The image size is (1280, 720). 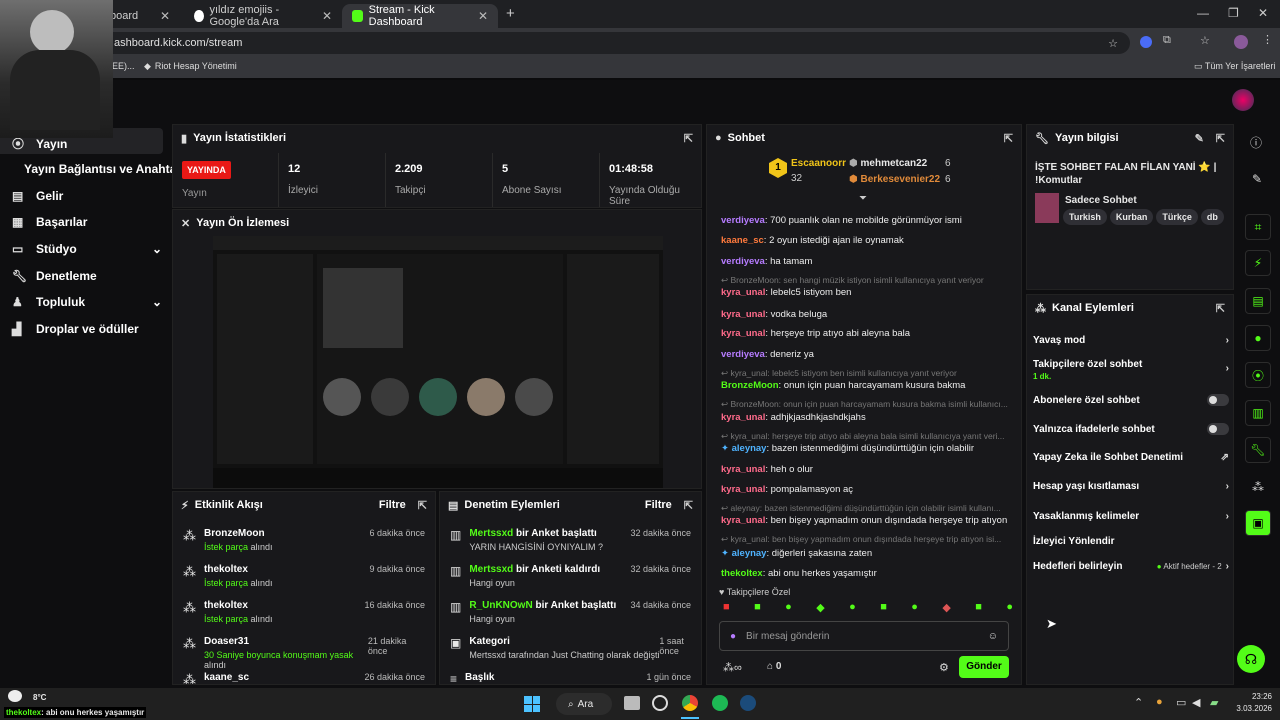 What do you see at coordinates (1267, 39) in the screenshot?
I see `menu-icon: ⋮` at bounding box center [1267, 39].